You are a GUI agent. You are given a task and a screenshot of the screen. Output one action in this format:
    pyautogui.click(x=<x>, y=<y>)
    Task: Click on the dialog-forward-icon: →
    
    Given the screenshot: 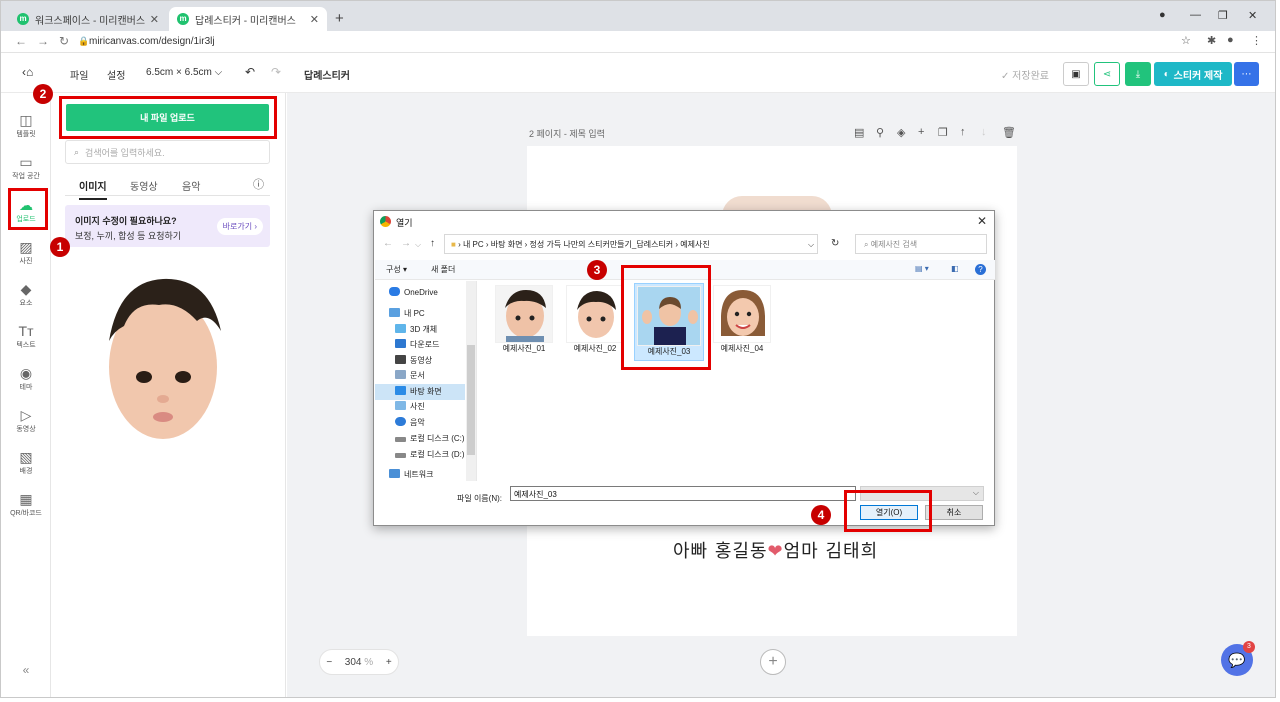 What is the action you would take?
    pyautogui.click(x=406, y=243)
    